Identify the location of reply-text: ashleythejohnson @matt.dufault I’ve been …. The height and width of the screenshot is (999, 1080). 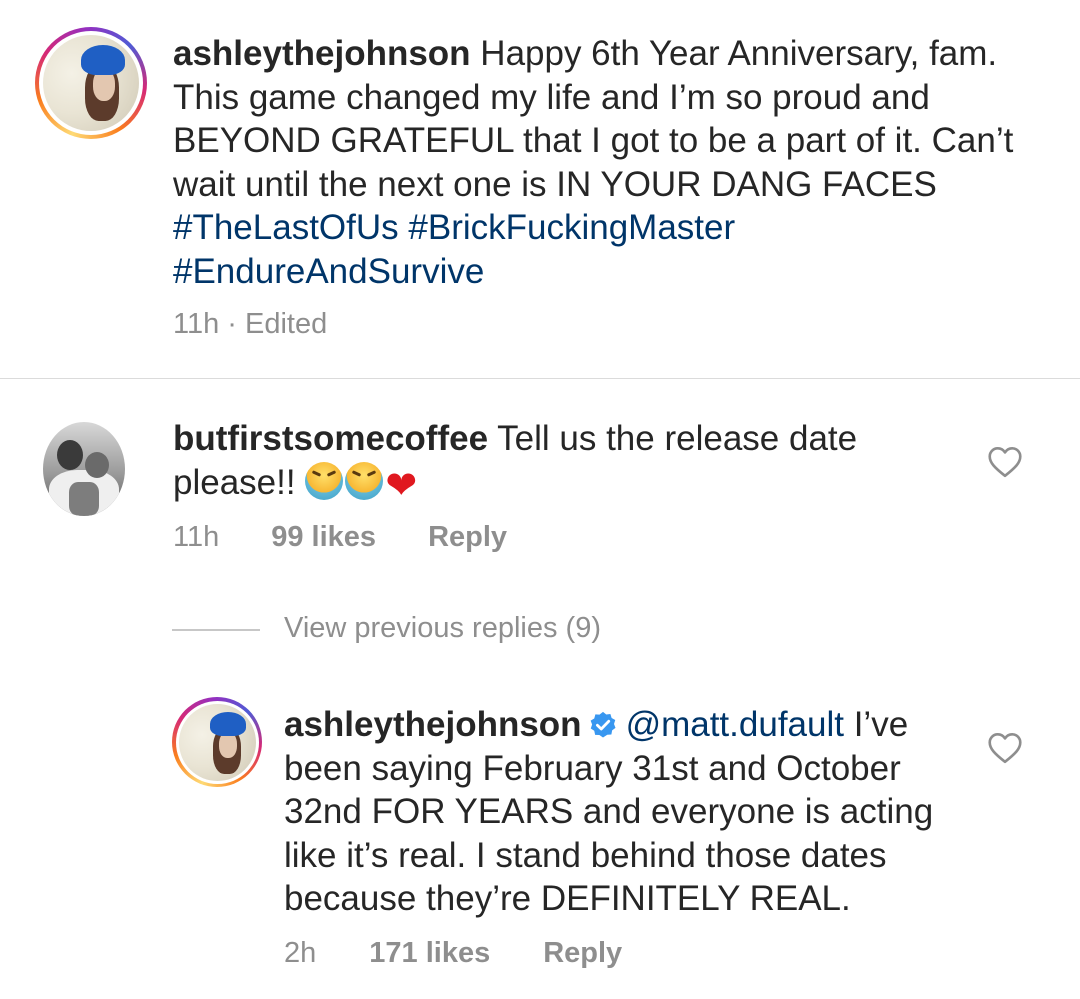
(624, 812).